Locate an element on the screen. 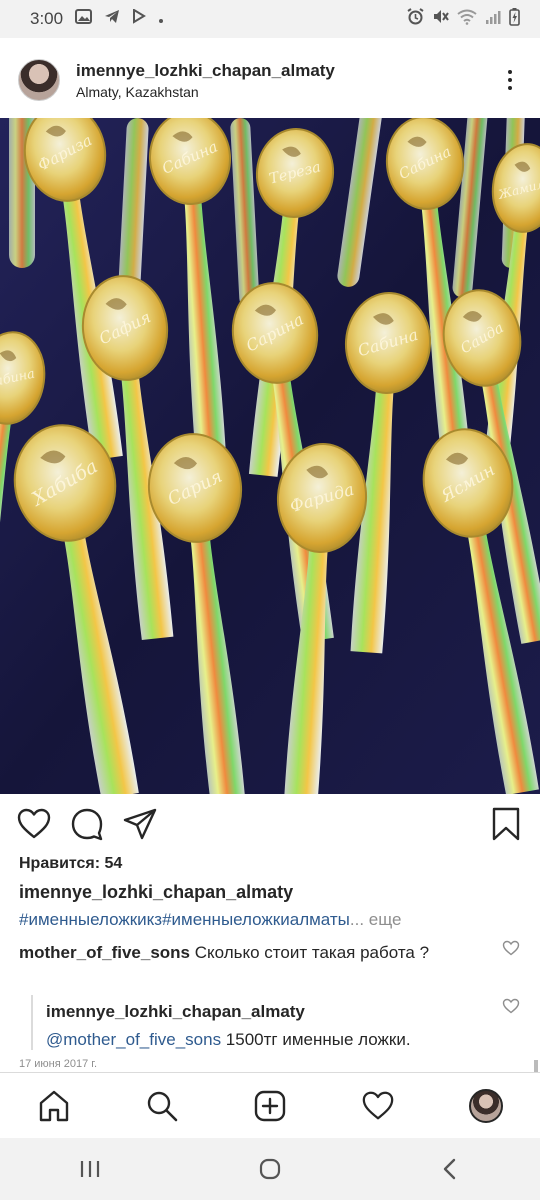 The height and width of the screenshot is (1200, 540). status-right is located at coordinates (463, 19).